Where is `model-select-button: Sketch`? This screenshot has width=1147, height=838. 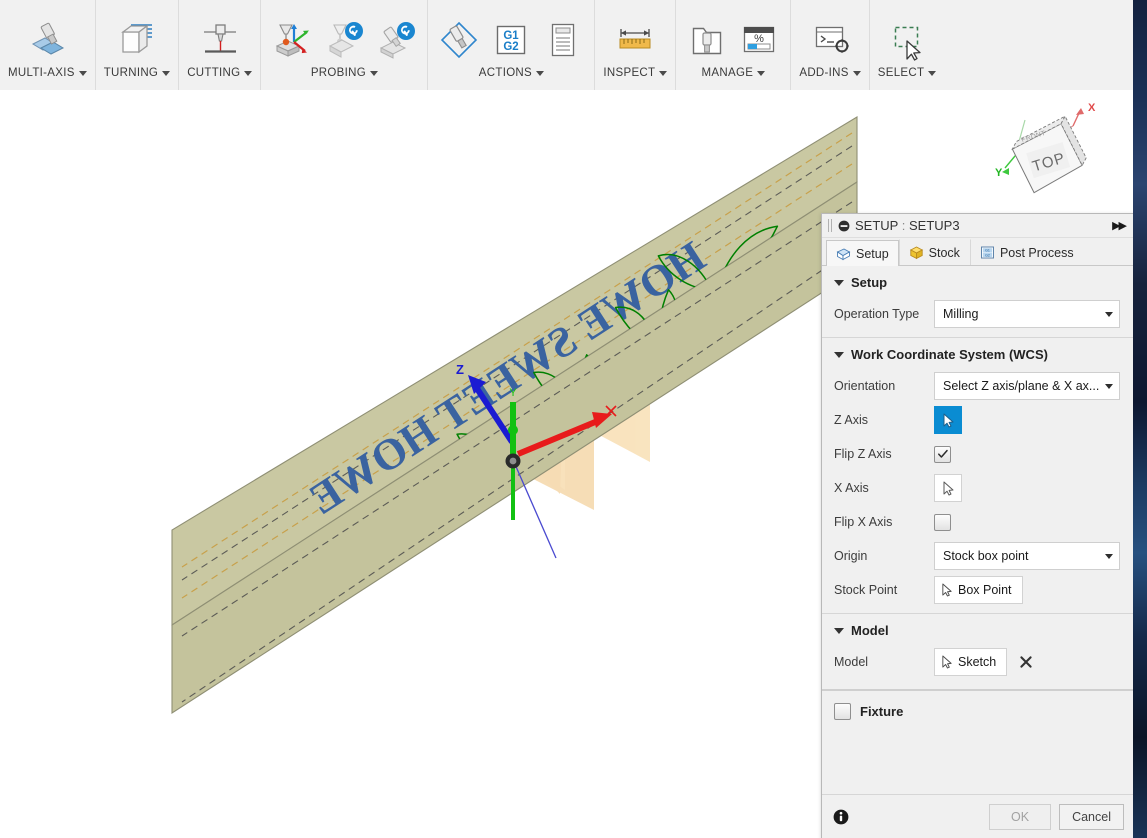
model-select-button: Sketch is located at coordinates (971, 662).